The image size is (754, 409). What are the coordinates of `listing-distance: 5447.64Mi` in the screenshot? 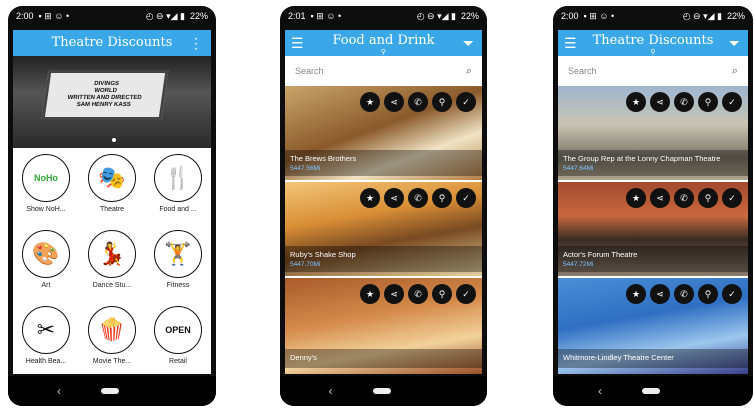 It's located at (578, 168).